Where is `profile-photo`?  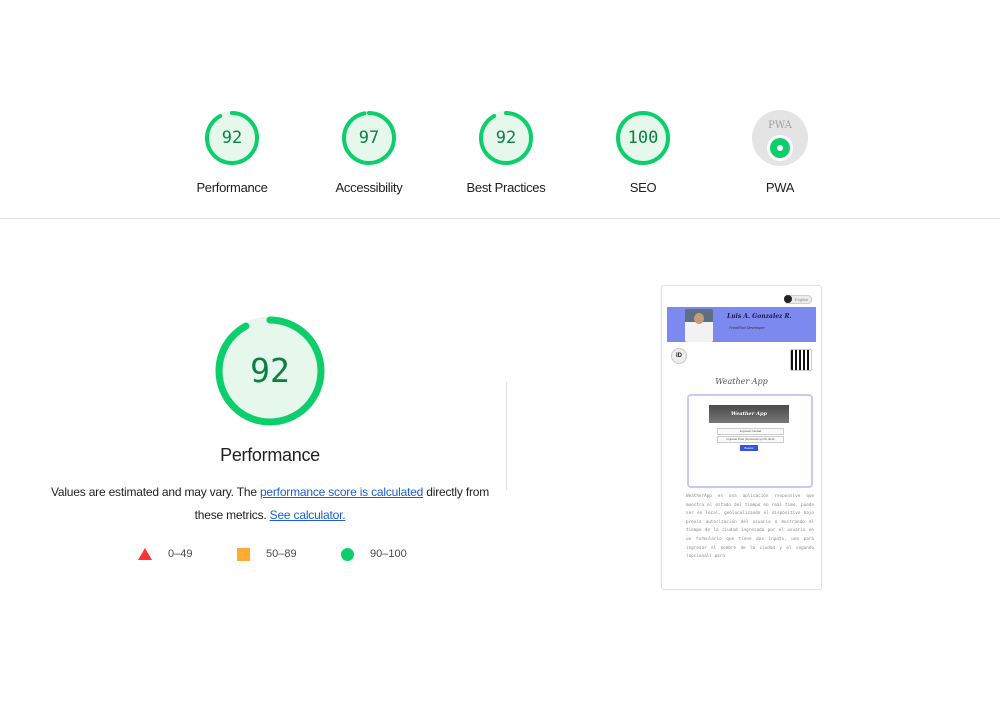
profile-photo is located at coordinates (699, 325).